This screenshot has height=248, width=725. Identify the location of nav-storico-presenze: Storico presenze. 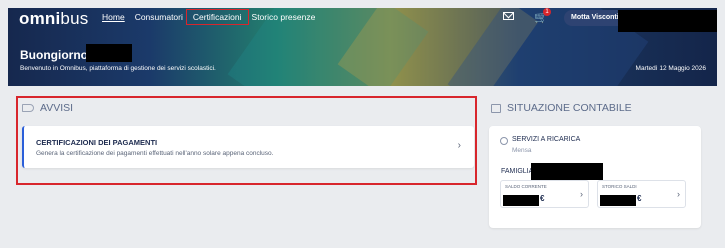
(284, 17).